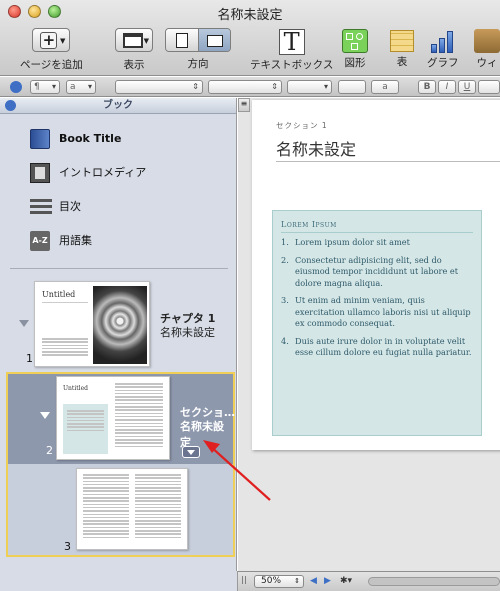 The image size is (500, 591). What do you see at coordinates (10, 105) in the screenshot?
I see `sidebar-toggle-icon` at bounding box center [10, 105].